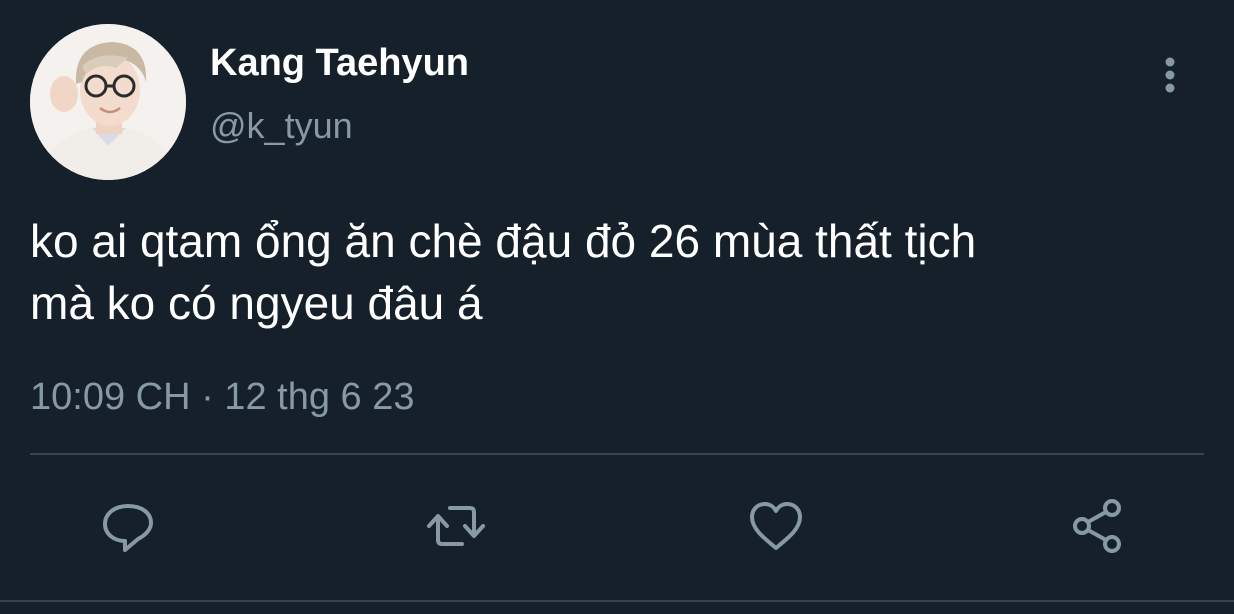 The width and height of the screenshot is (1234, 614). I want to click on avatar-image, so click(108, 102).